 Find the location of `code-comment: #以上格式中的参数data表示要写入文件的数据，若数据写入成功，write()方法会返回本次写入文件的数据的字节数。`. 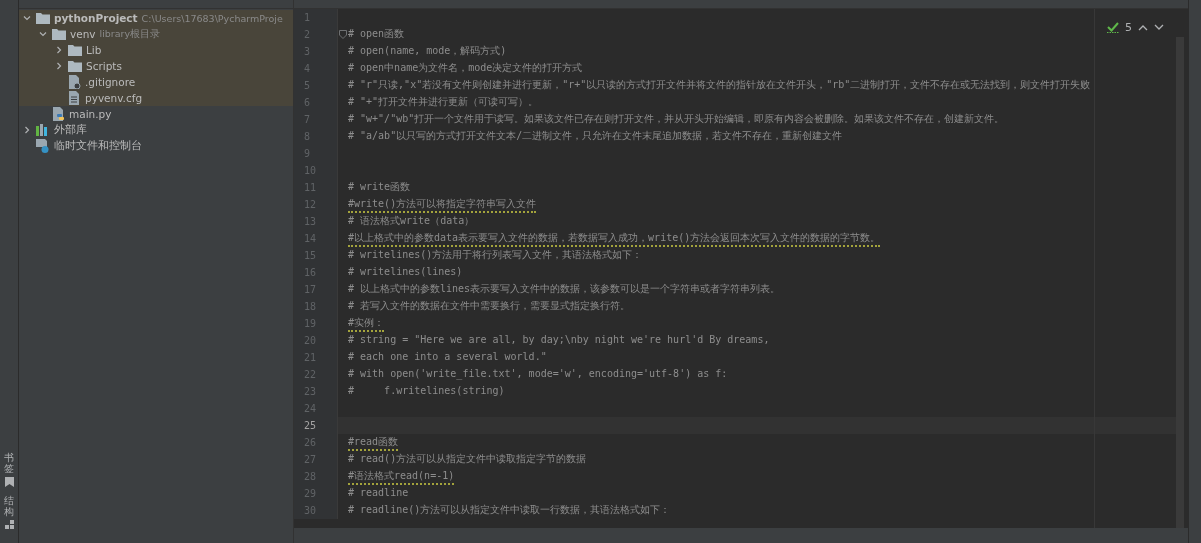

code-comment: #以上格式中的参数data表示要写入文件的数据，若数据写入成功，write()方法会返回本次写入文件的数据的字节数。 is located at coordinates (614, 238).